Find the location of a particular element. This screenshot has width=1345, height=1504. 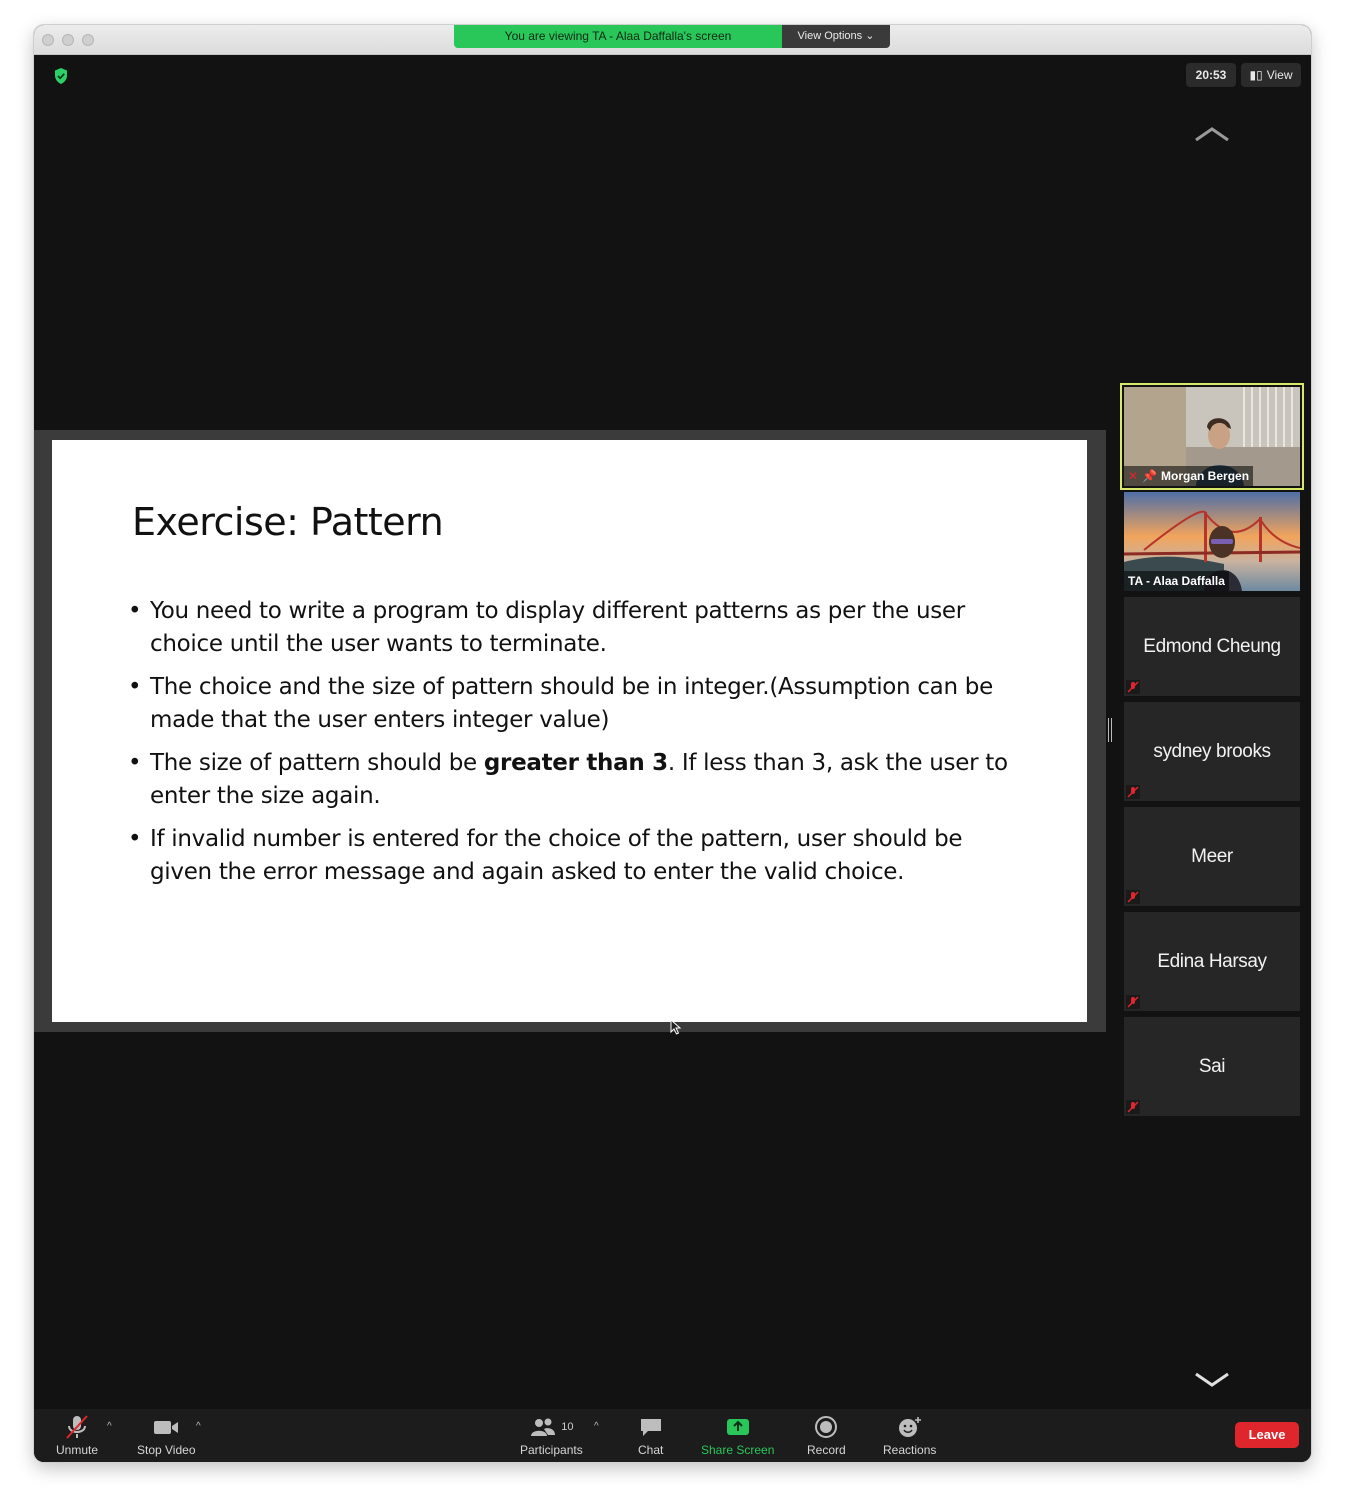

participants-icon is located at coordinates (543, 1427).